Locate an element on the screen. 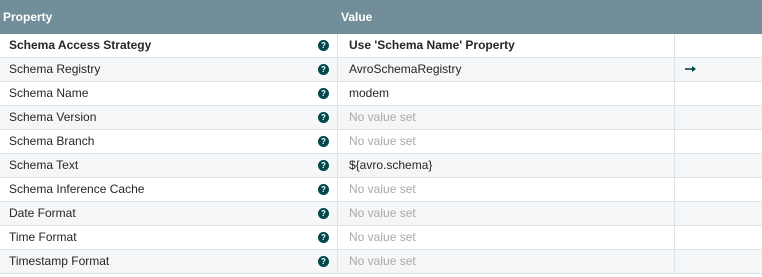  table-row: Schema Inference Cache? No value set is located at coordinates (381, 190).